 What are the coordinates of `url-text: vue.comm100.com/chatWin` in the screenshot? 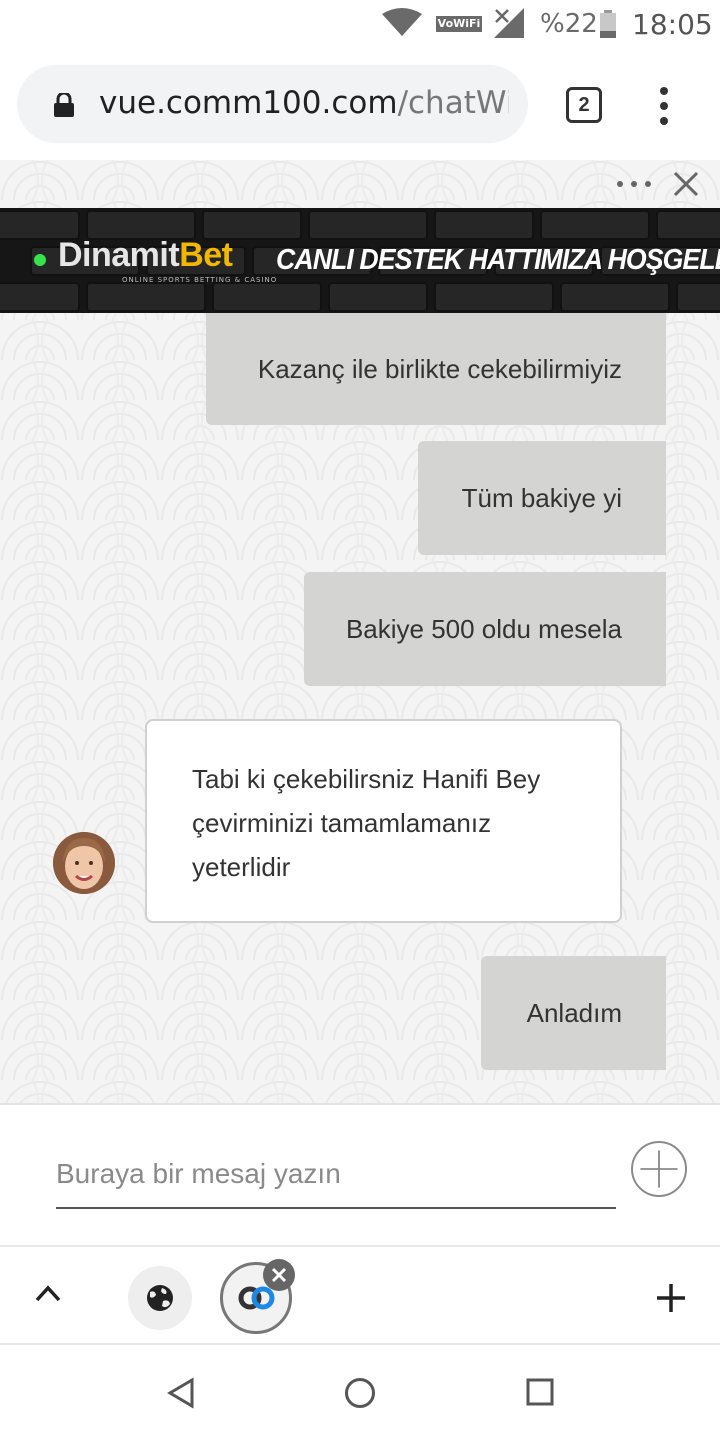 It's located at (304, 103).